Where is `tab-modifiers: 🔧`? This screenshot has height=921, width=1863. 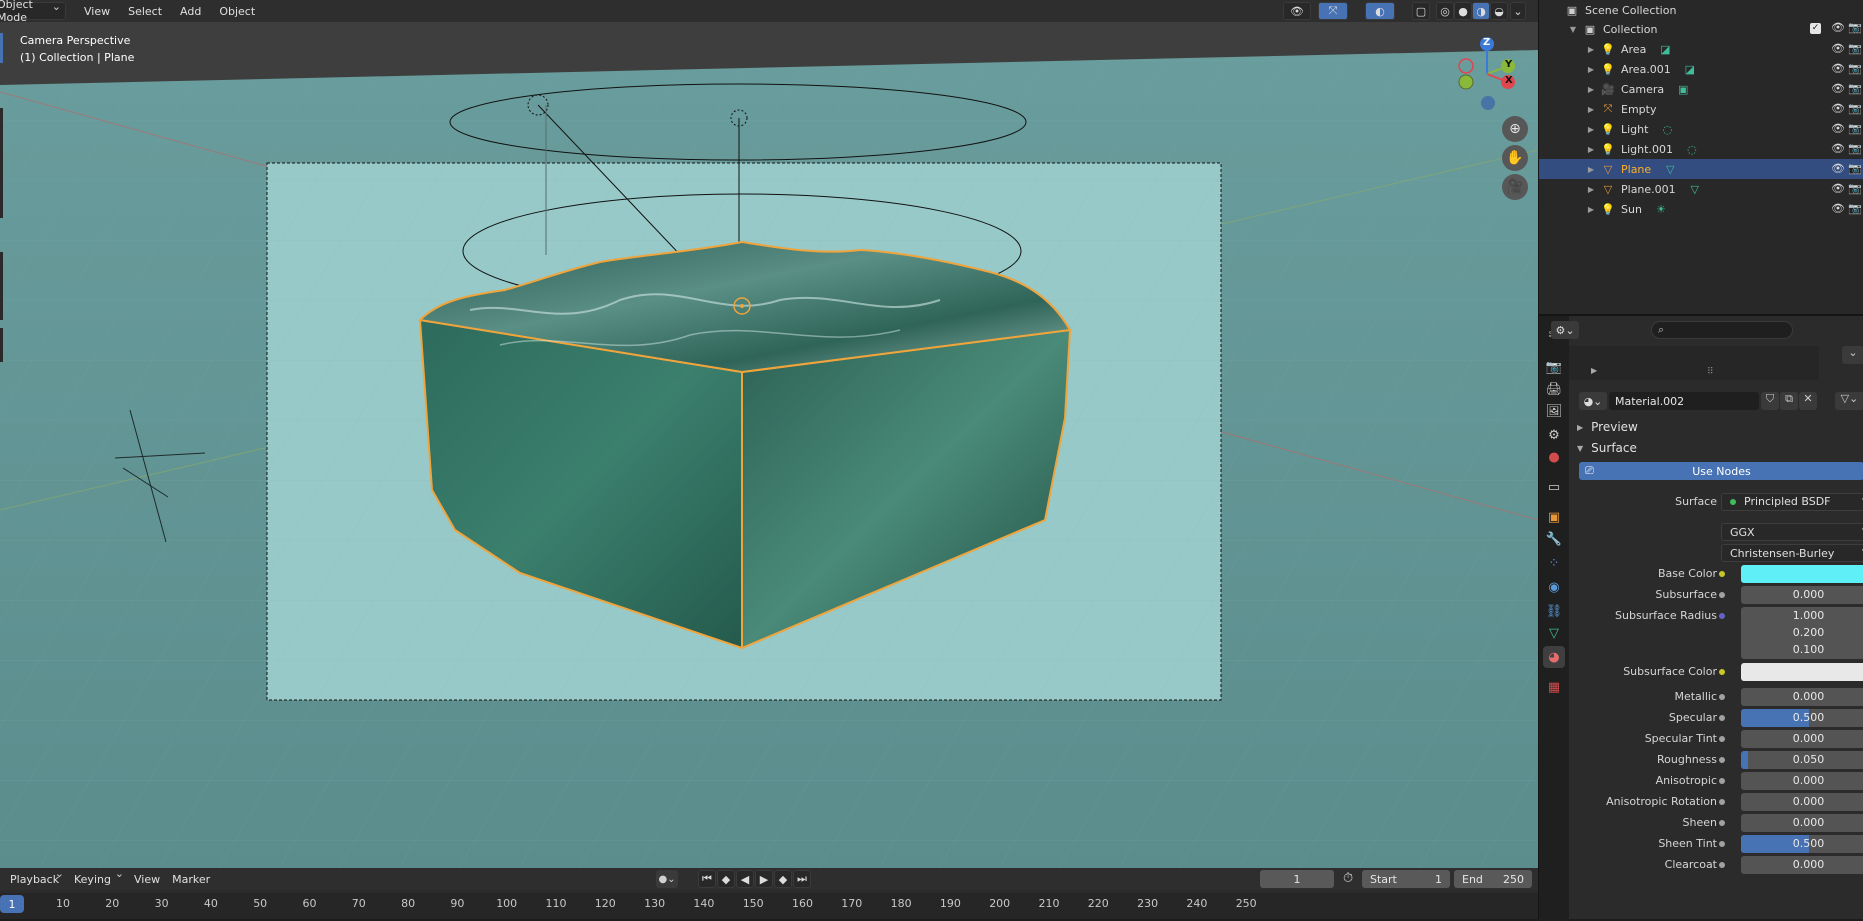 tab-modifiers: 🔧 is located at coordinates (1554, 539).